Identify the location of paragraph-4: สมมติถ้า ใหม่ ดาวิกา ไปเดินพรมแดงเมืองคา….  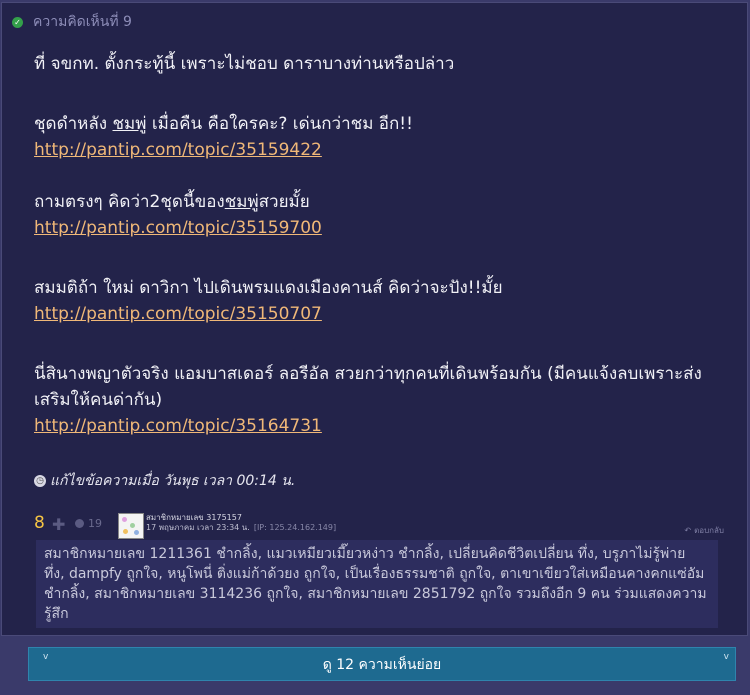
(268, 288).